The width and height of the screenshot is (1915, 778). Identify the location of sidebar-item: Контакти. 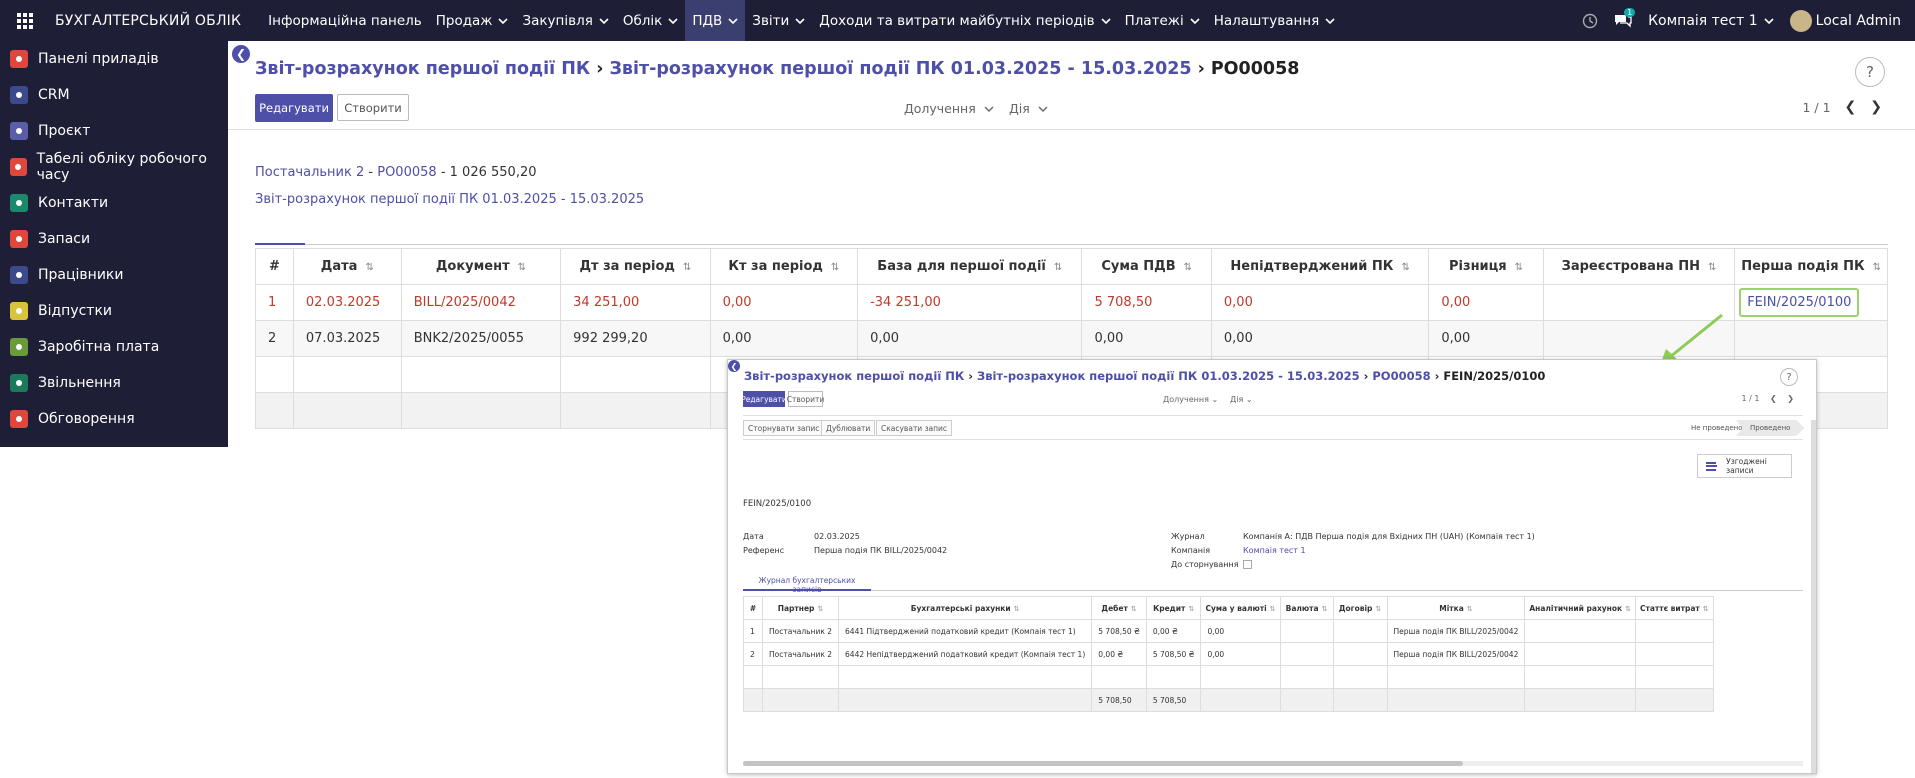
(114, 203).